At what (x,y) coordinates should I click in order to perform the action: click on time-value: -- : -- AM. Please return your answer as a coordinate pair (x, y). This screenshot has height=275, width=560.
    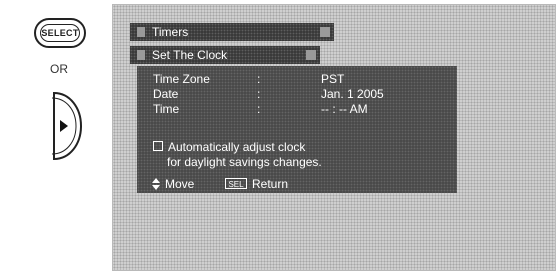
    Looking at the image, I should click on (344, 109).